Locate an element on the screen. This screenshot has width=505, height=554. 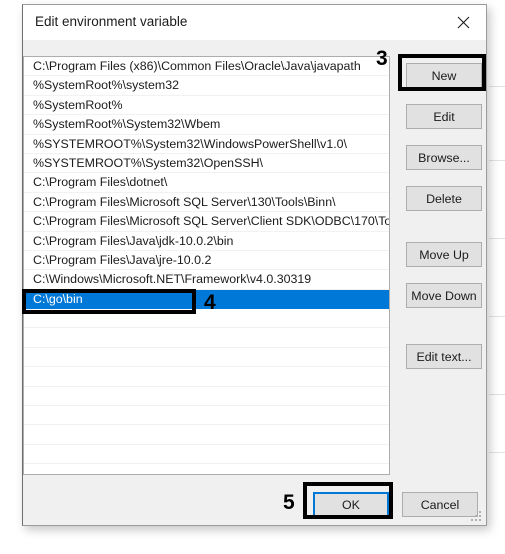
list-item: %SystemRoot% is located at coordinates (206, 106).